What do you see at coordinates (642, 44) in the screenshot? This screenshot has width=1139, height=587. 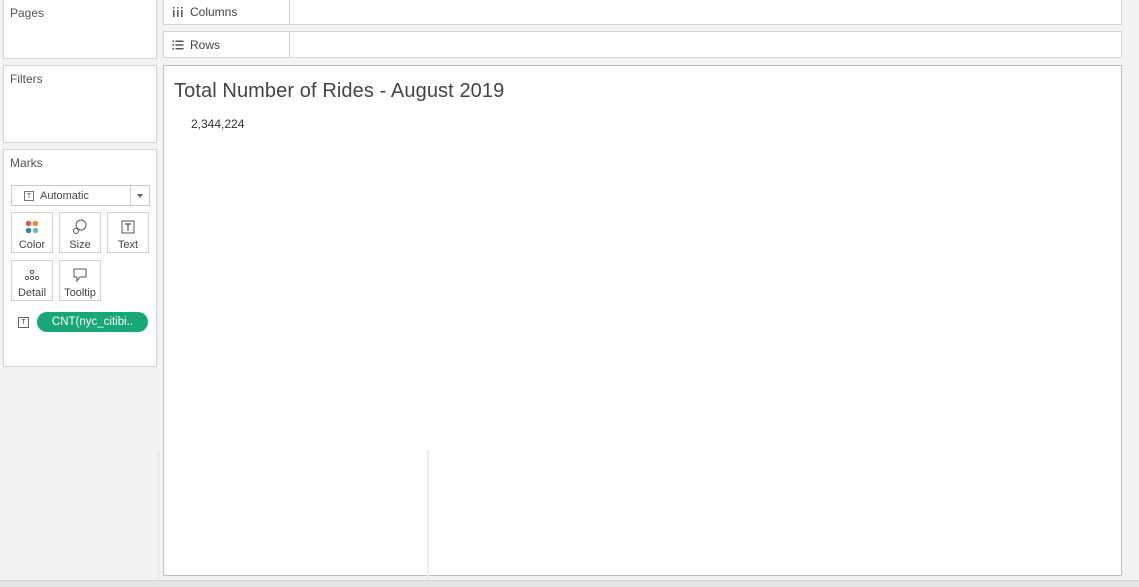 I see `rows-shelf: Rows` at bounding box center [642, 44].